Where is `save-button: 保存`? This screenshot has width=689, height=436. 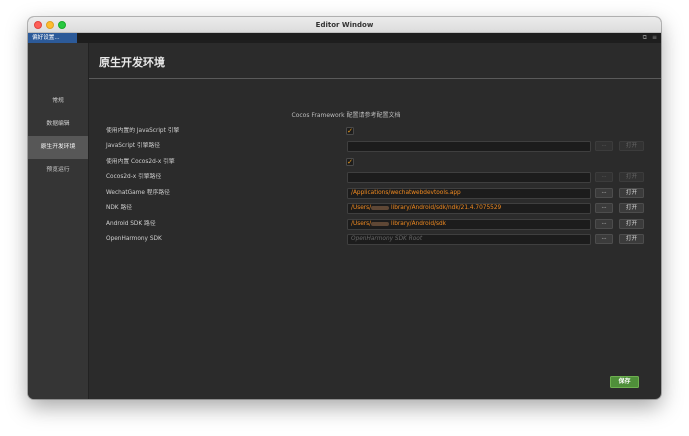
save-button: 保存 is located at coordinates (624, 382).